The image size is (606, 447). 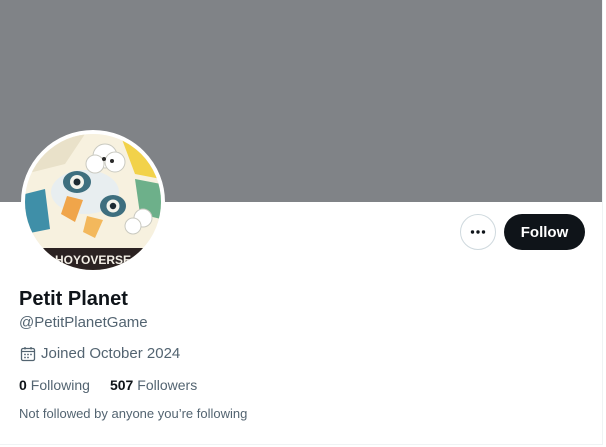 What do you see at coordinates (167, 385) in the screenshot?
I see `followers-label: Followers` at bounding box center [167, 385].